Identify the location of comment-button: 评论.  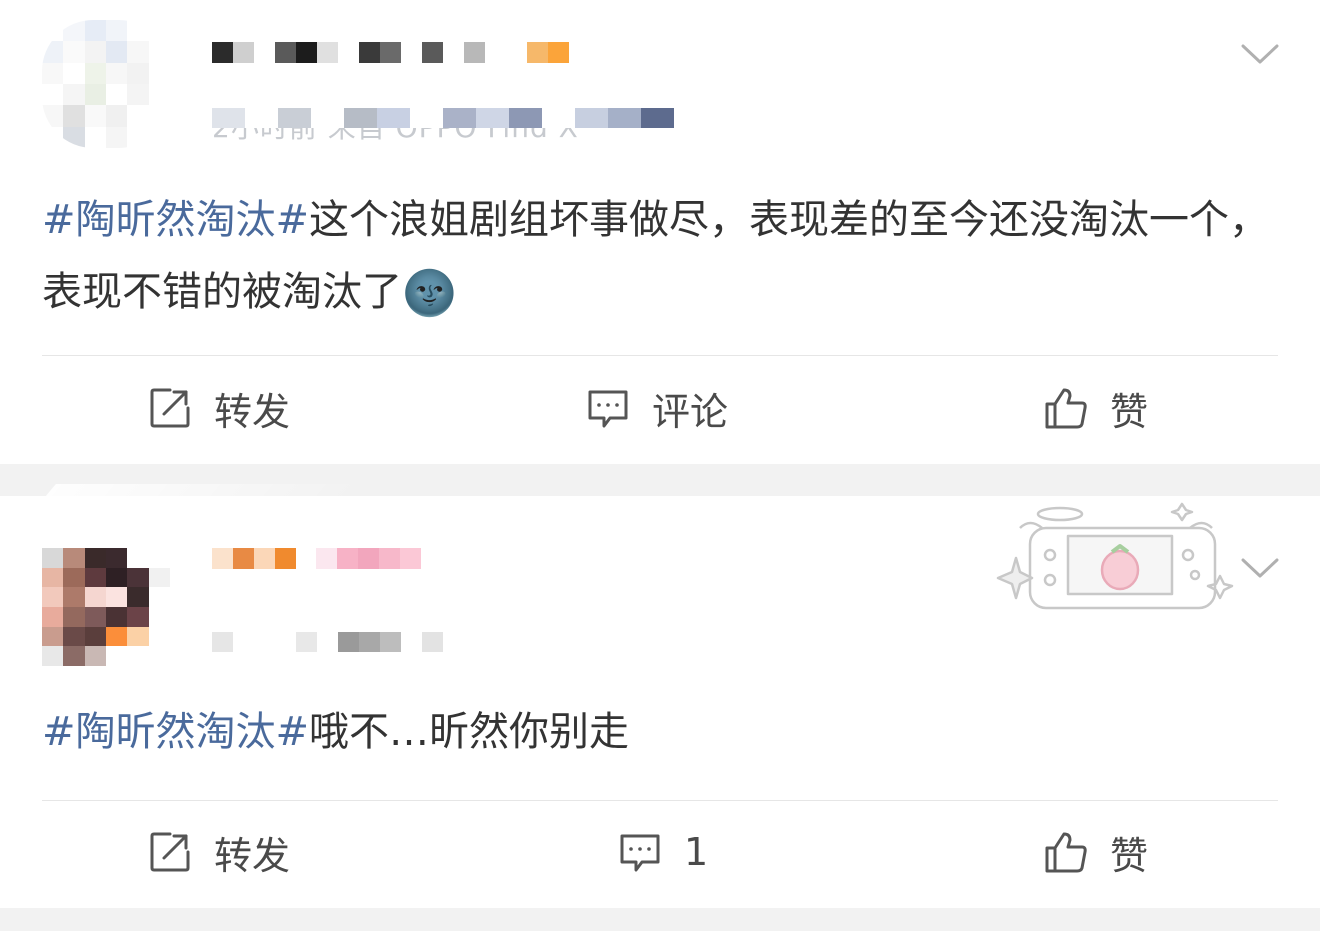
(657, 408).